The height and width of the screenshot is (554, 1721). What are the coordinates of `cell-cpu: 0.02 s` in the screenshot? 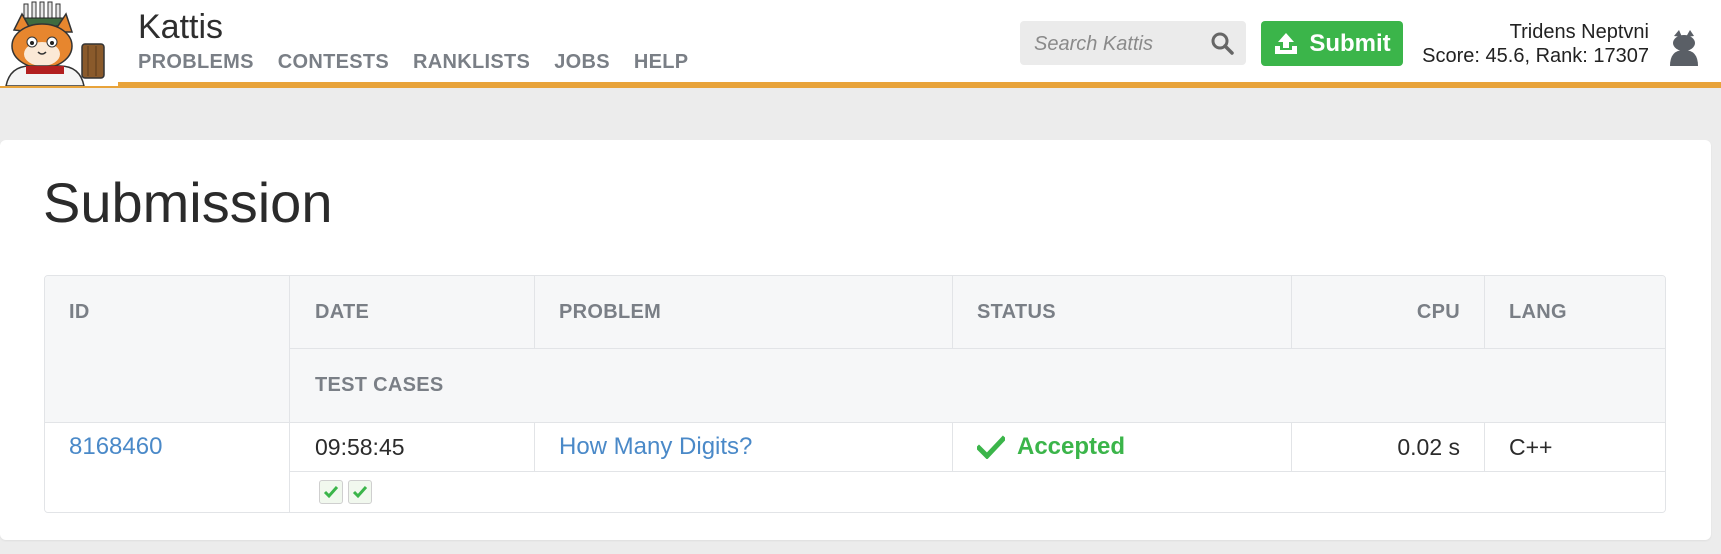 It's located at (1388, 447).